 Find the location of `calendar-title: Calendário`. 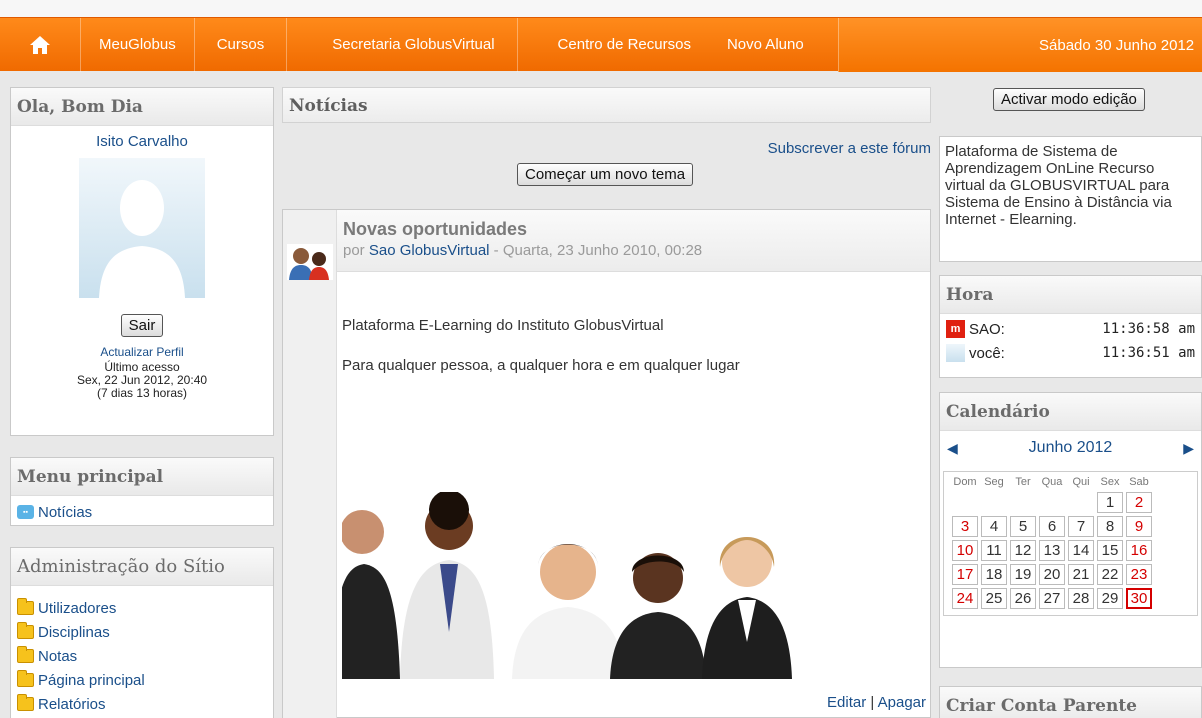

calendar-title: Calendário is located at coordinates (1070, 412).